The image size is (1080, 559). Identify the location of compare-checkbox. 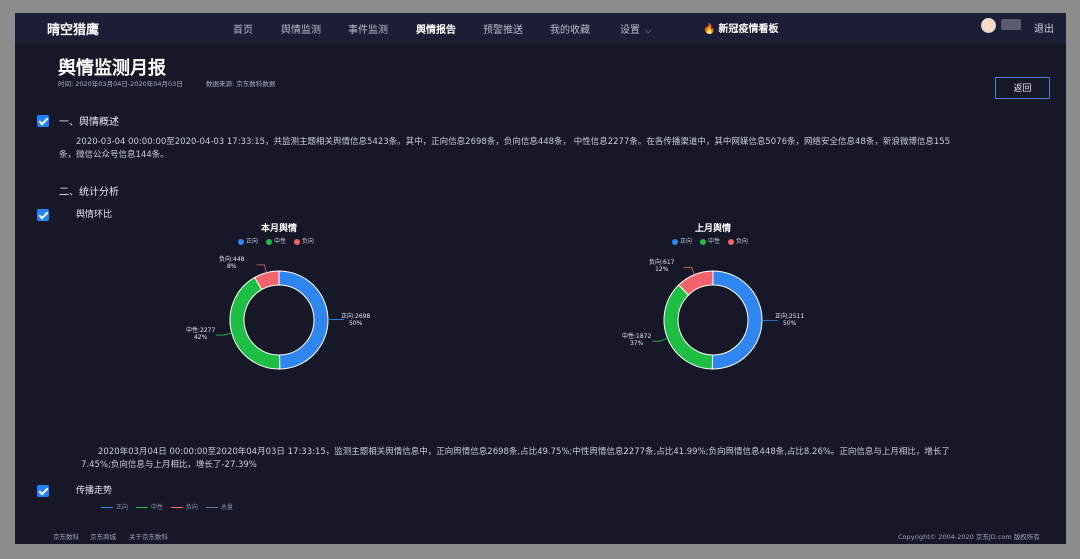
(43, 215).